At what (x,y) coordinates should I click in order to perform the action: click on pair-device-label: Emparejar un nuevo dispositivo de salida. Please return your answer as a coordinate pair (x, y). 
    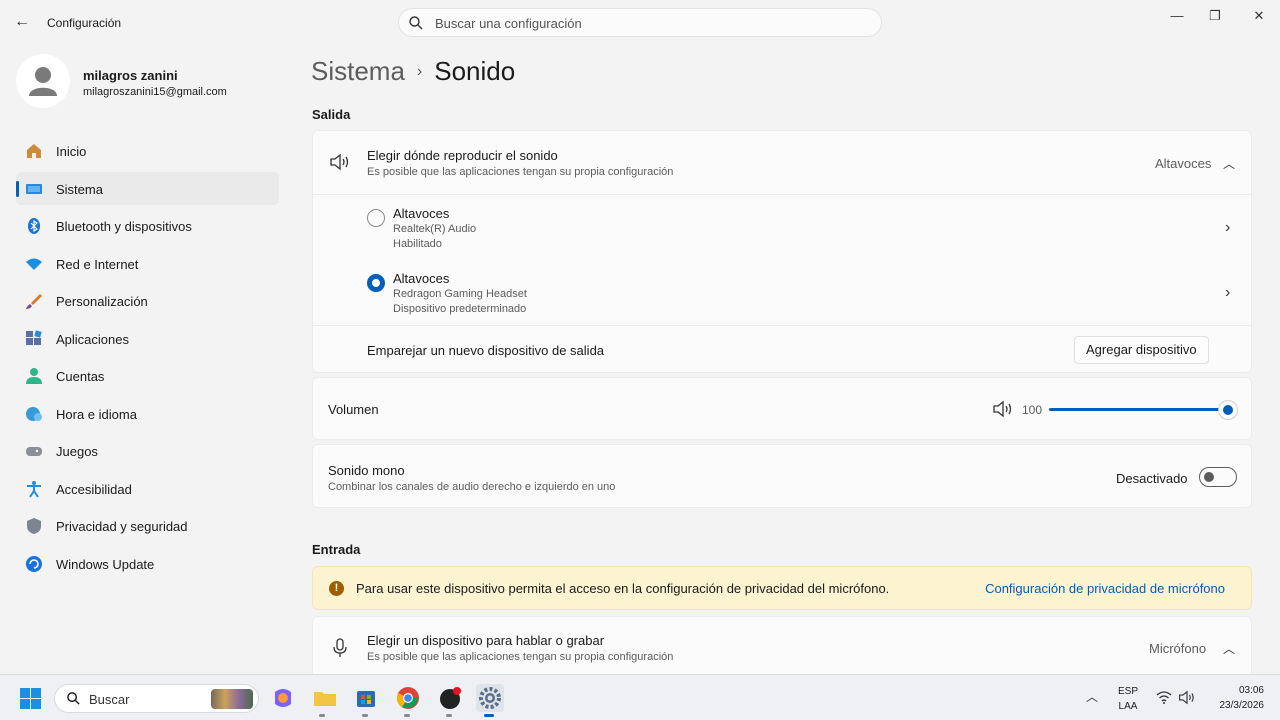
    Looking at the image, I should click on (486, 350).